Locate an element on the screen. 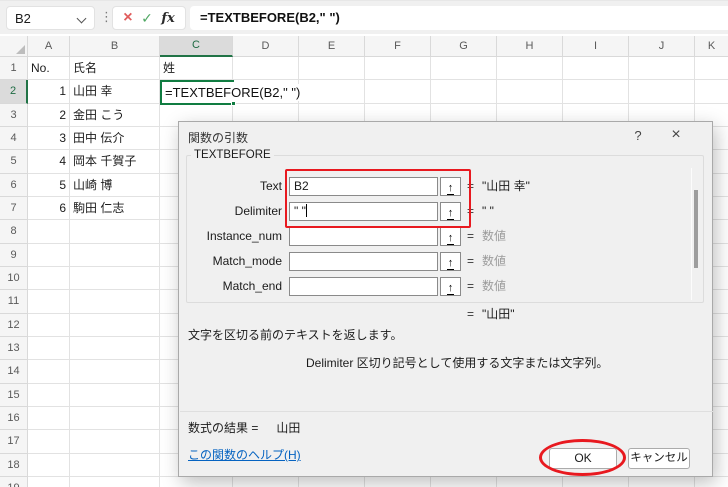  cell-J19 is located at coordinates (662, 481).